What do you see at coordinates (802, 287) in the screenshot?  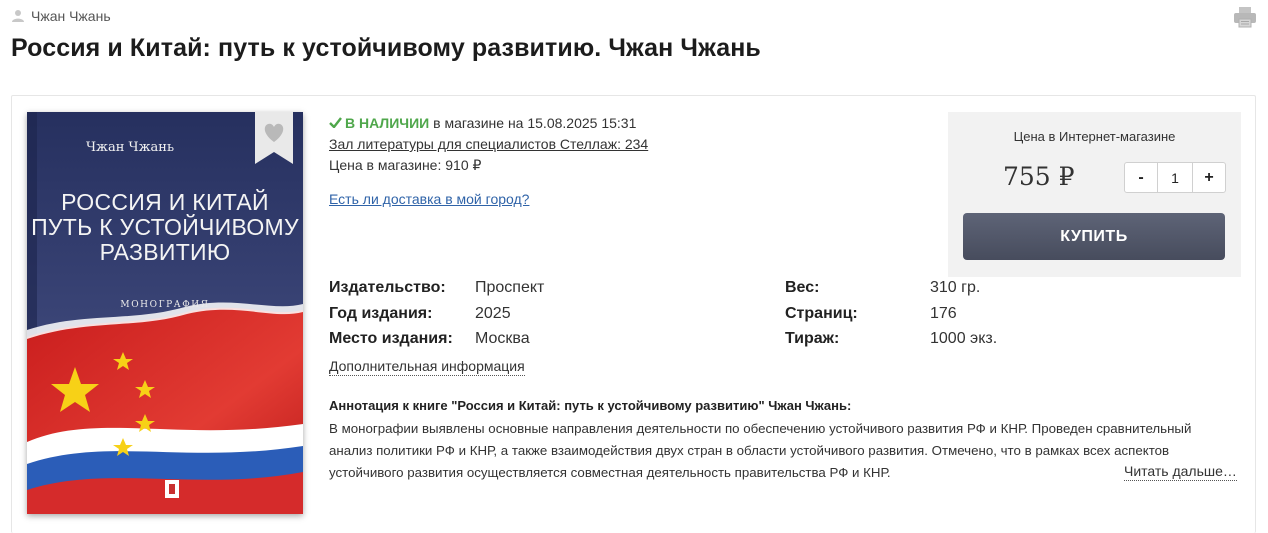 I see `weight-label: Вес:` at bounding box center [802, 287].